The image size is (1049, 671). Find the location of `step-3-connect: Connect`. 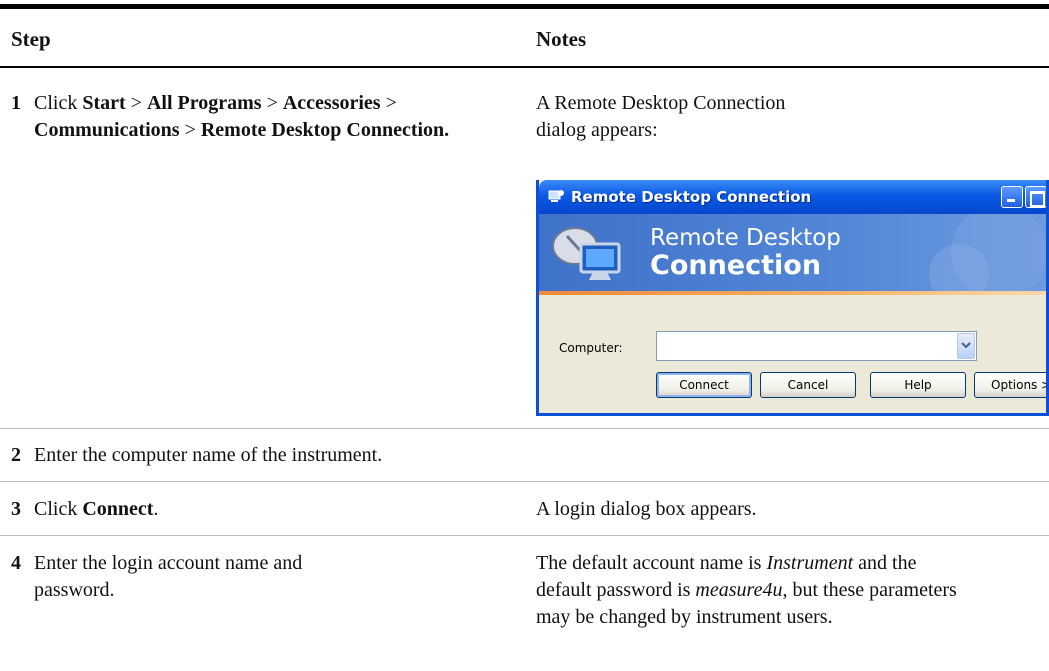

step-3-connect: Connect is located at coordinates (118, 509).